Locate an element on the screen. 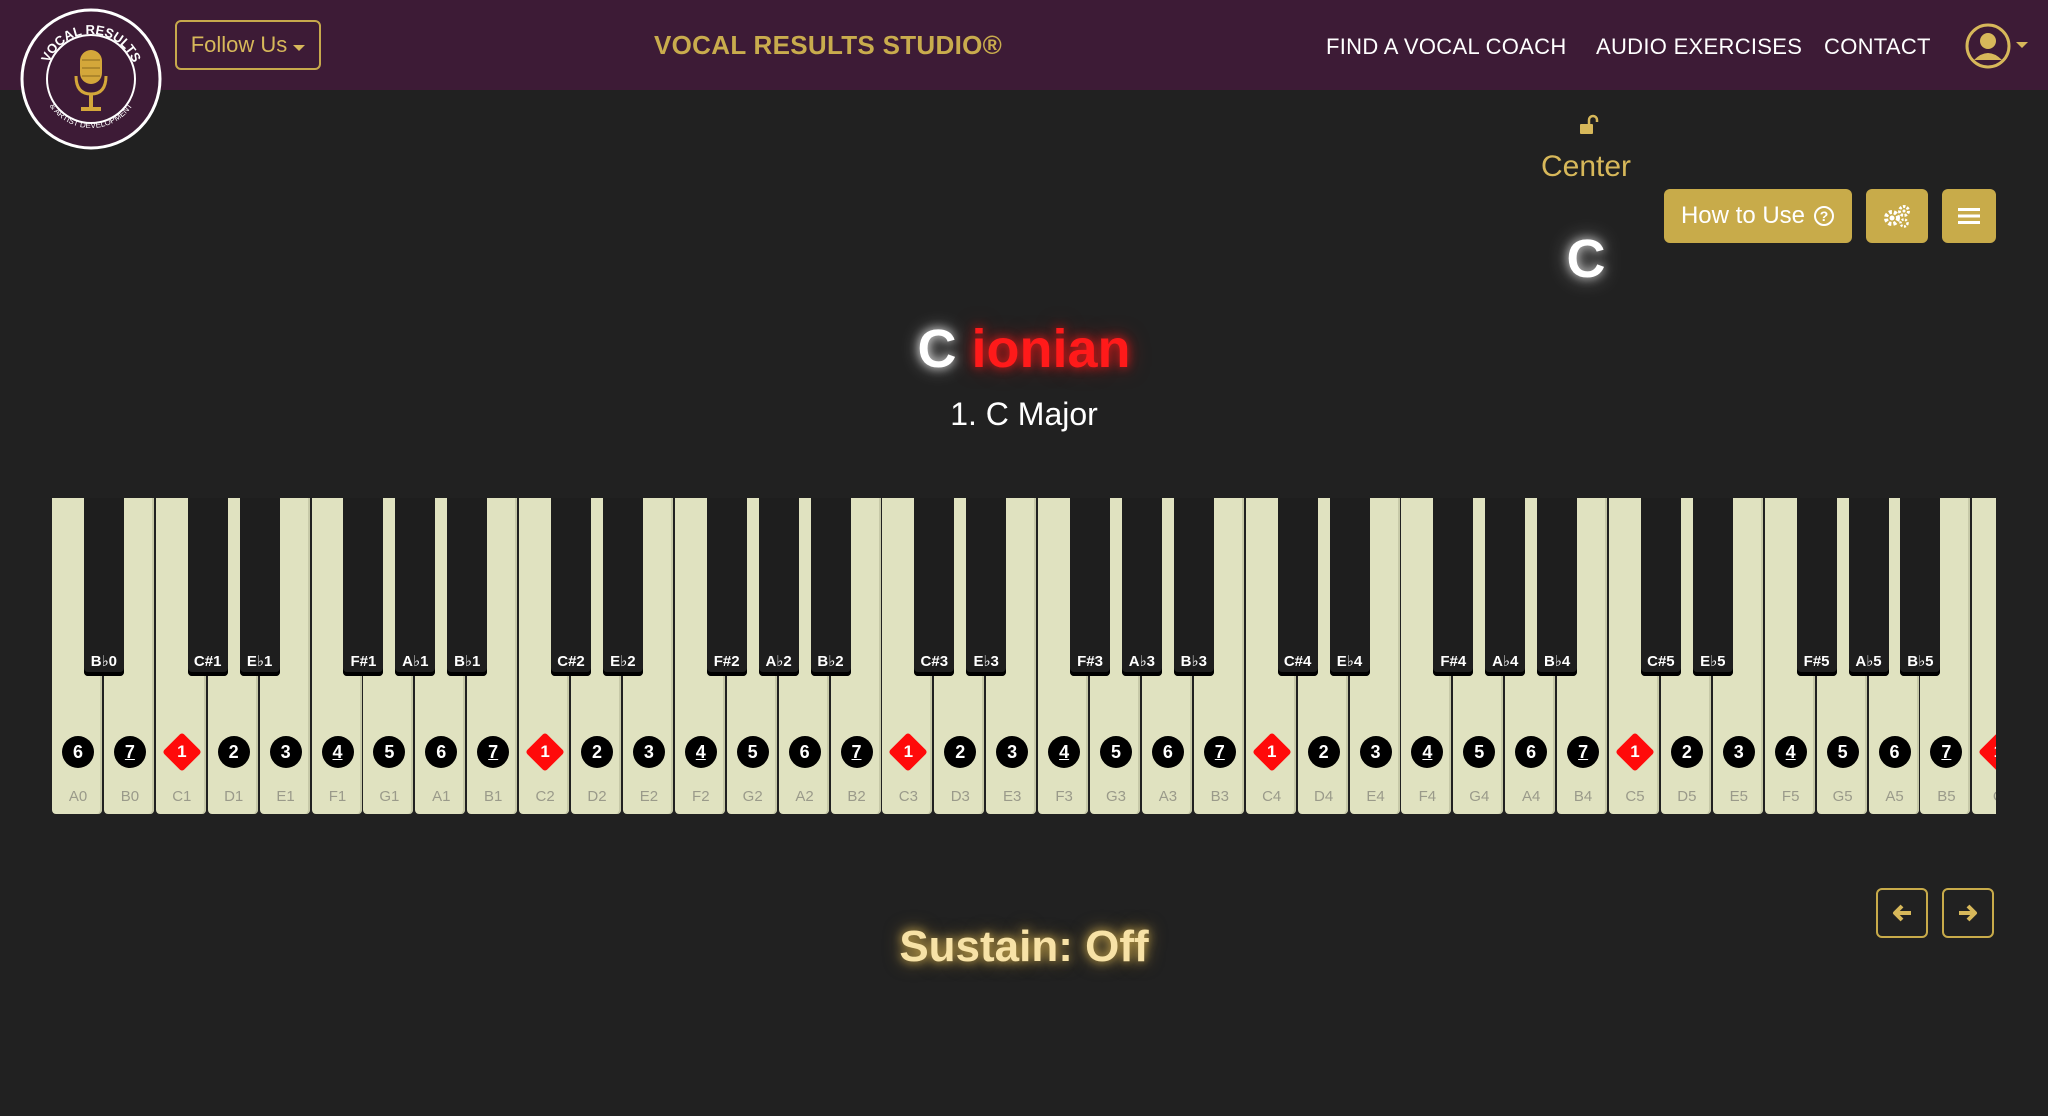  hamburger-menu-icon is located at coordinates (1969, 216).